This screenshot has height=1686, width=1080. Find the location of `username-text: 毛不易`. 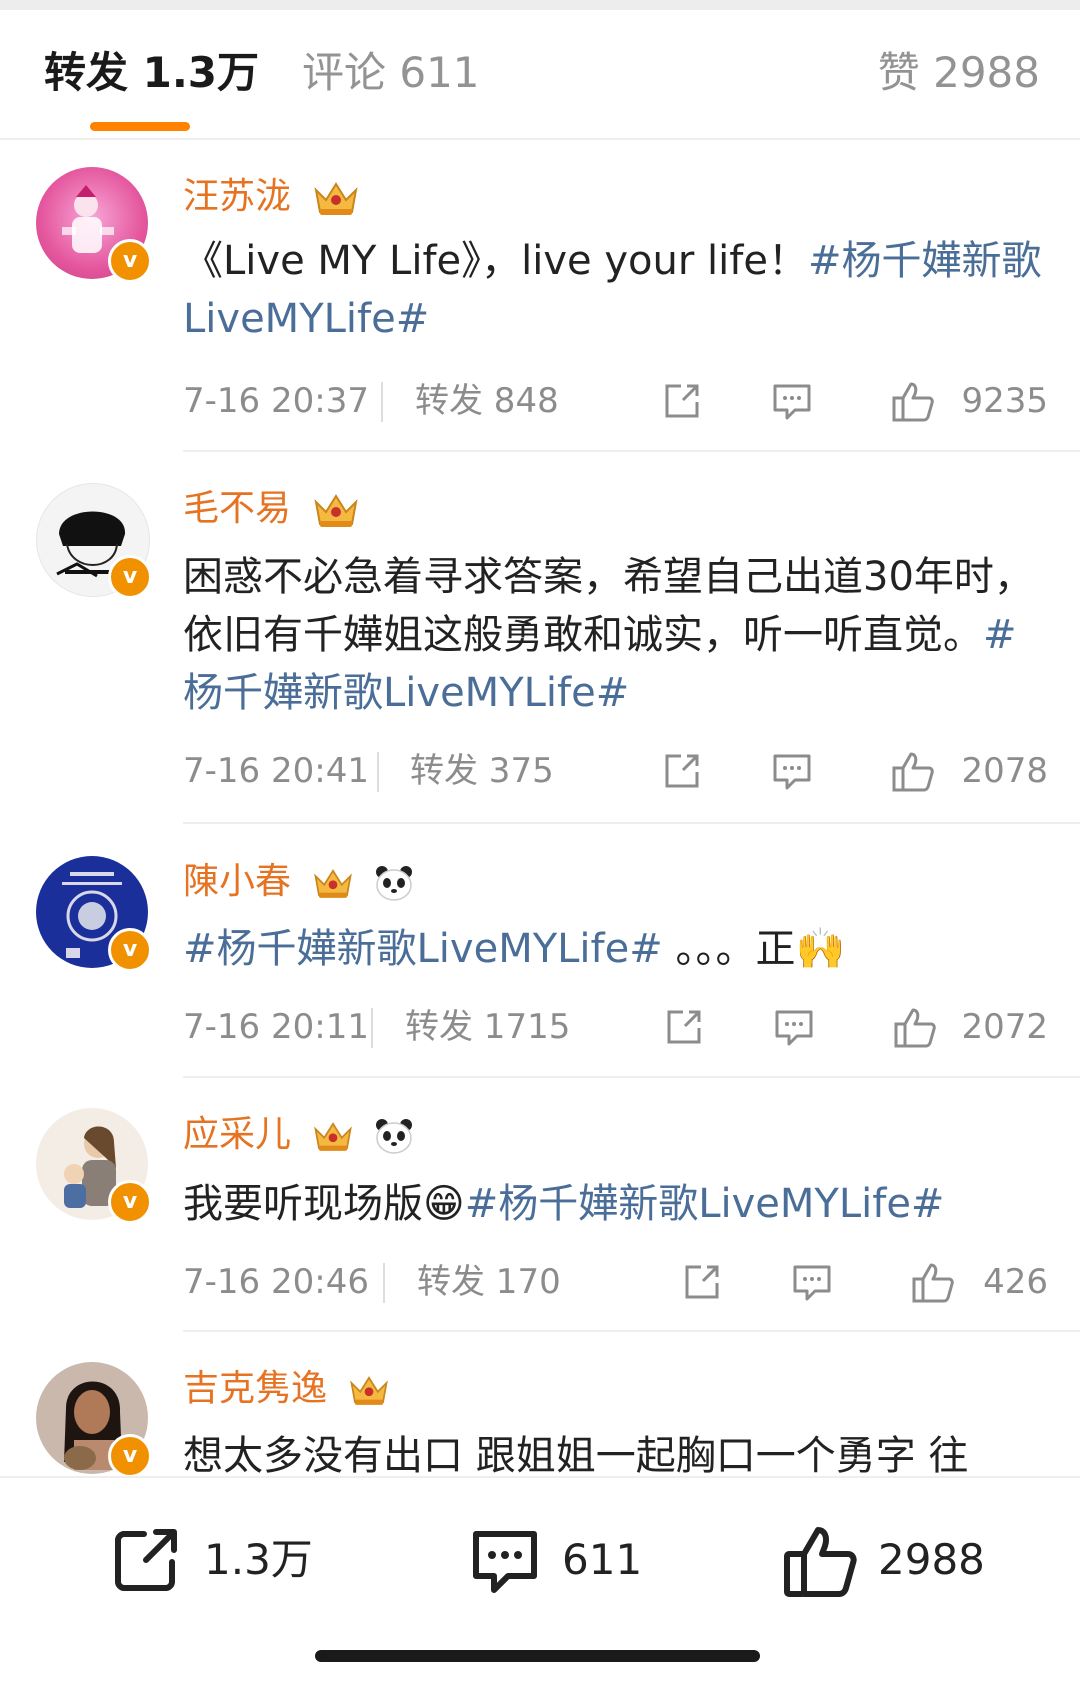

username-text: 毛不易 is located at coordinates (237, 508).